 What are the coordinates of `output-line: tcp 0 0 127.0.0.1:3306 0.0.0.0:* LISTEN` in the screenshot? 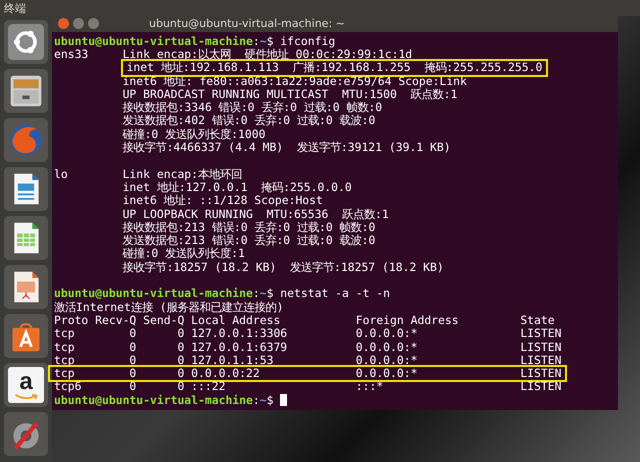 It's located at (308, 334).